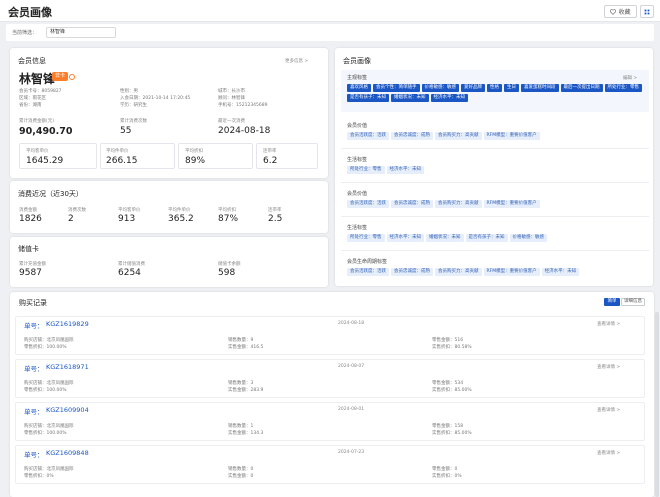 This screenshot has height=497, width=660. I want to click on main-tag: 喜爱蛋糕时间段, so click(540, 88).